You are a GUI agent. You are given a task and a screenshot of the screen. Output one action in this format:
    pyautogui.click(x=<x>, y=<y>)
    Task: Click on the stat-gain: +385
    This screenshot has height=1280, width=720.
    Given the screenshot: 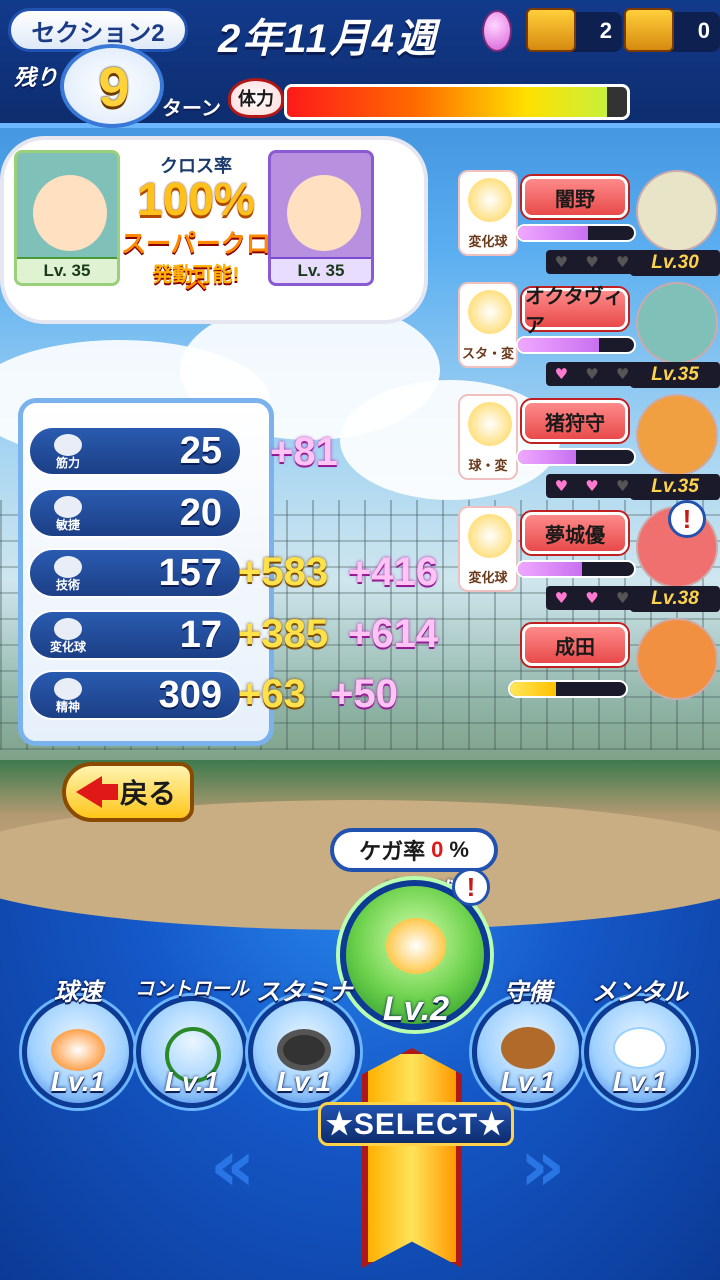 What is the action you would take?
    pyautogui.click(x=283, y=634)
    